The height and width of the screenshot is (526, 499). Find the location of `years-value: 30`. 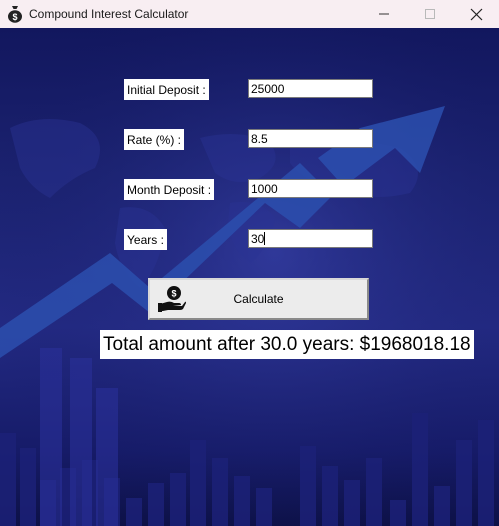

years-value: 30 is located at coordinates (258, 239).